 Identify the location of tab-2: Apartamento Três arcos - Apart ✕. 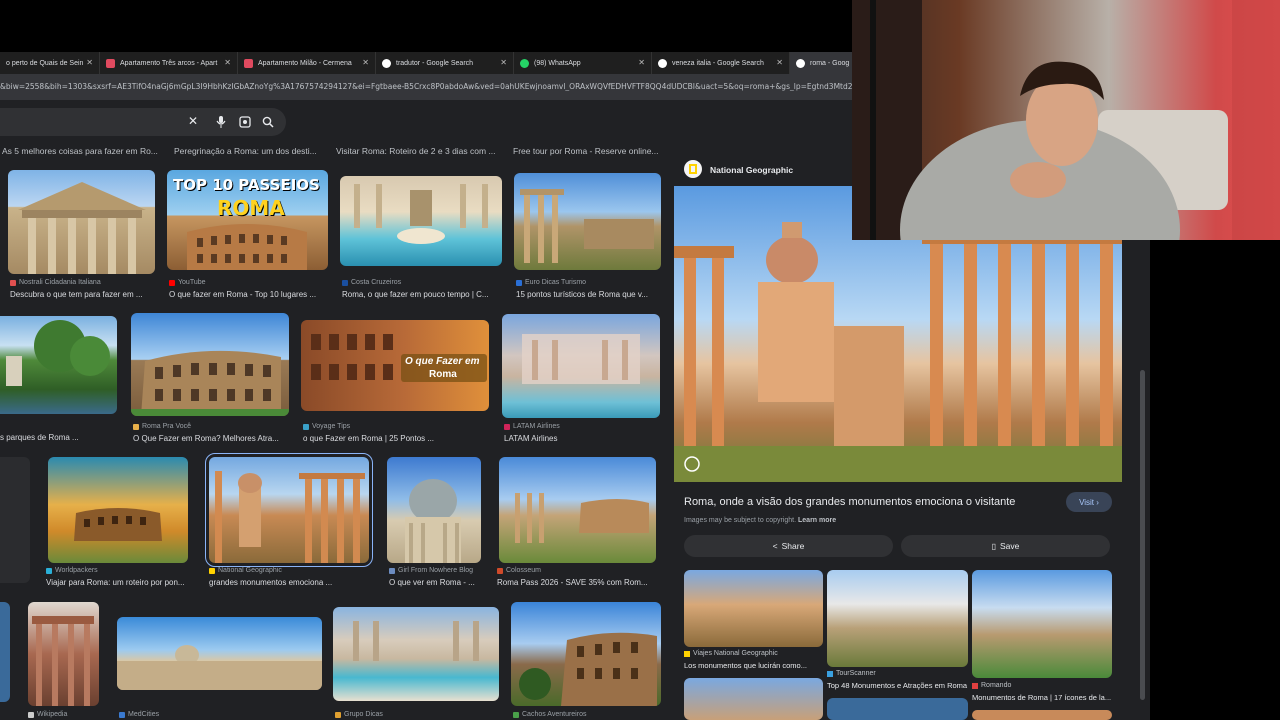
(169, 63).